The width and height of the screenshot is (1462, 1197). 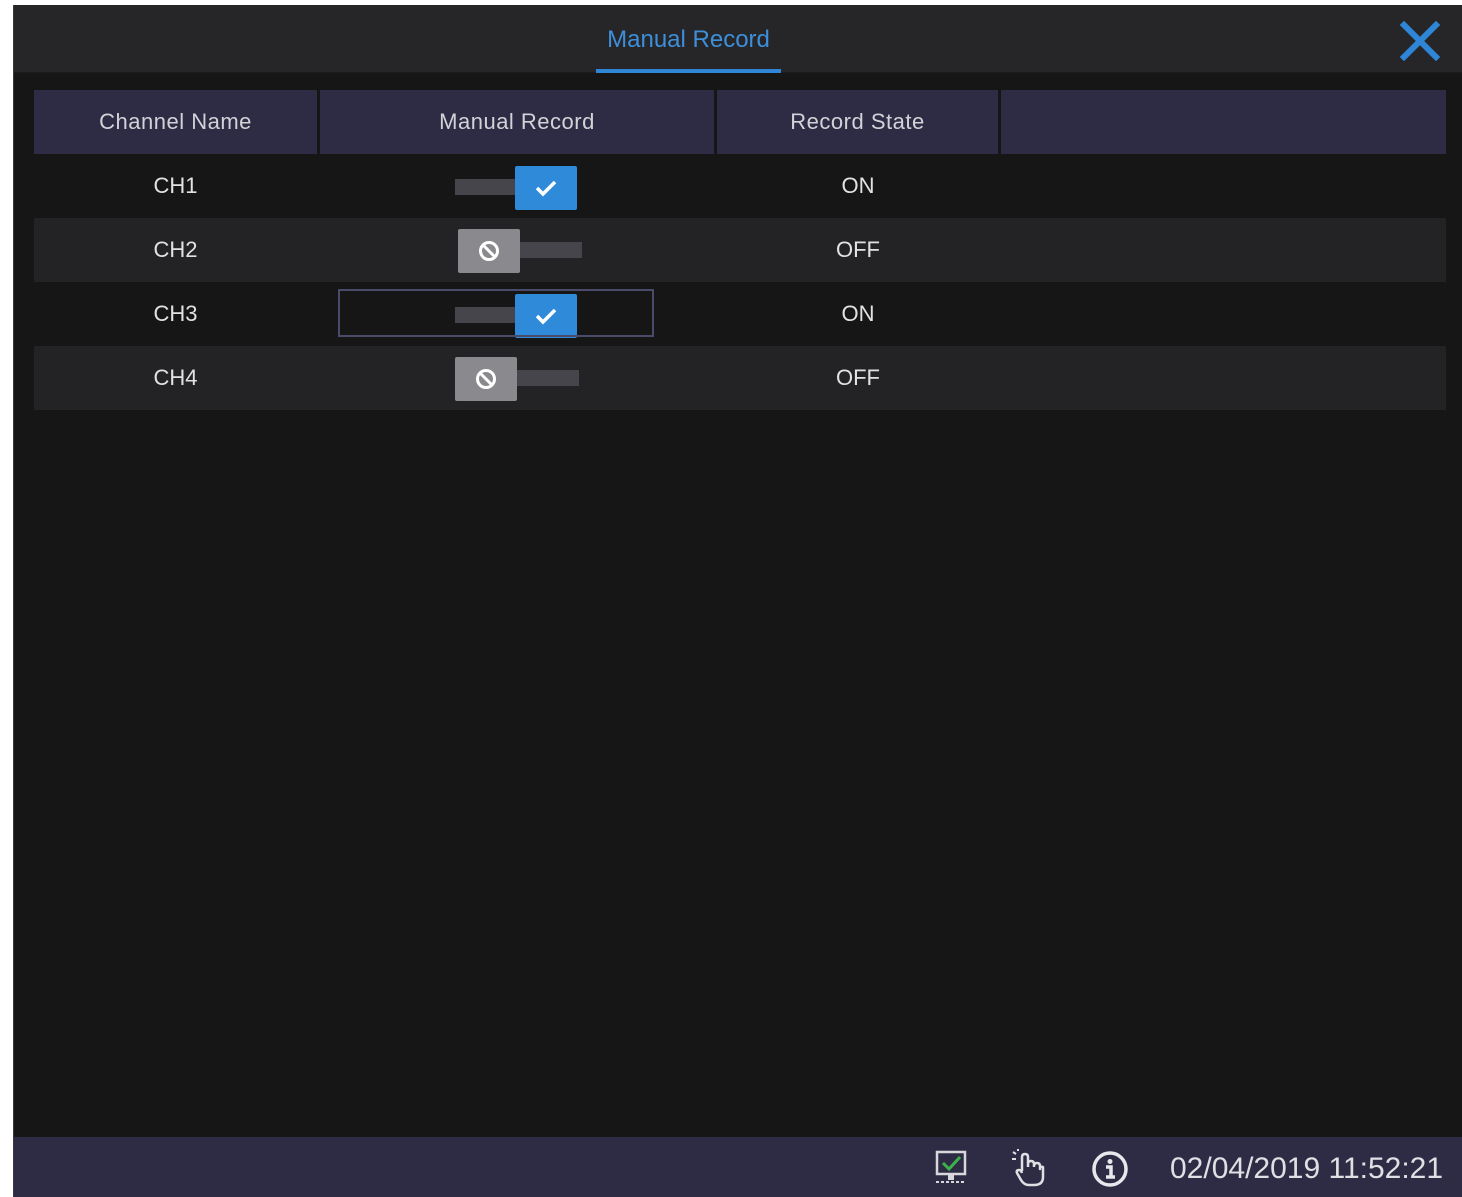 I want to click on touch-mode-button, so click(x=1030, y=1169).